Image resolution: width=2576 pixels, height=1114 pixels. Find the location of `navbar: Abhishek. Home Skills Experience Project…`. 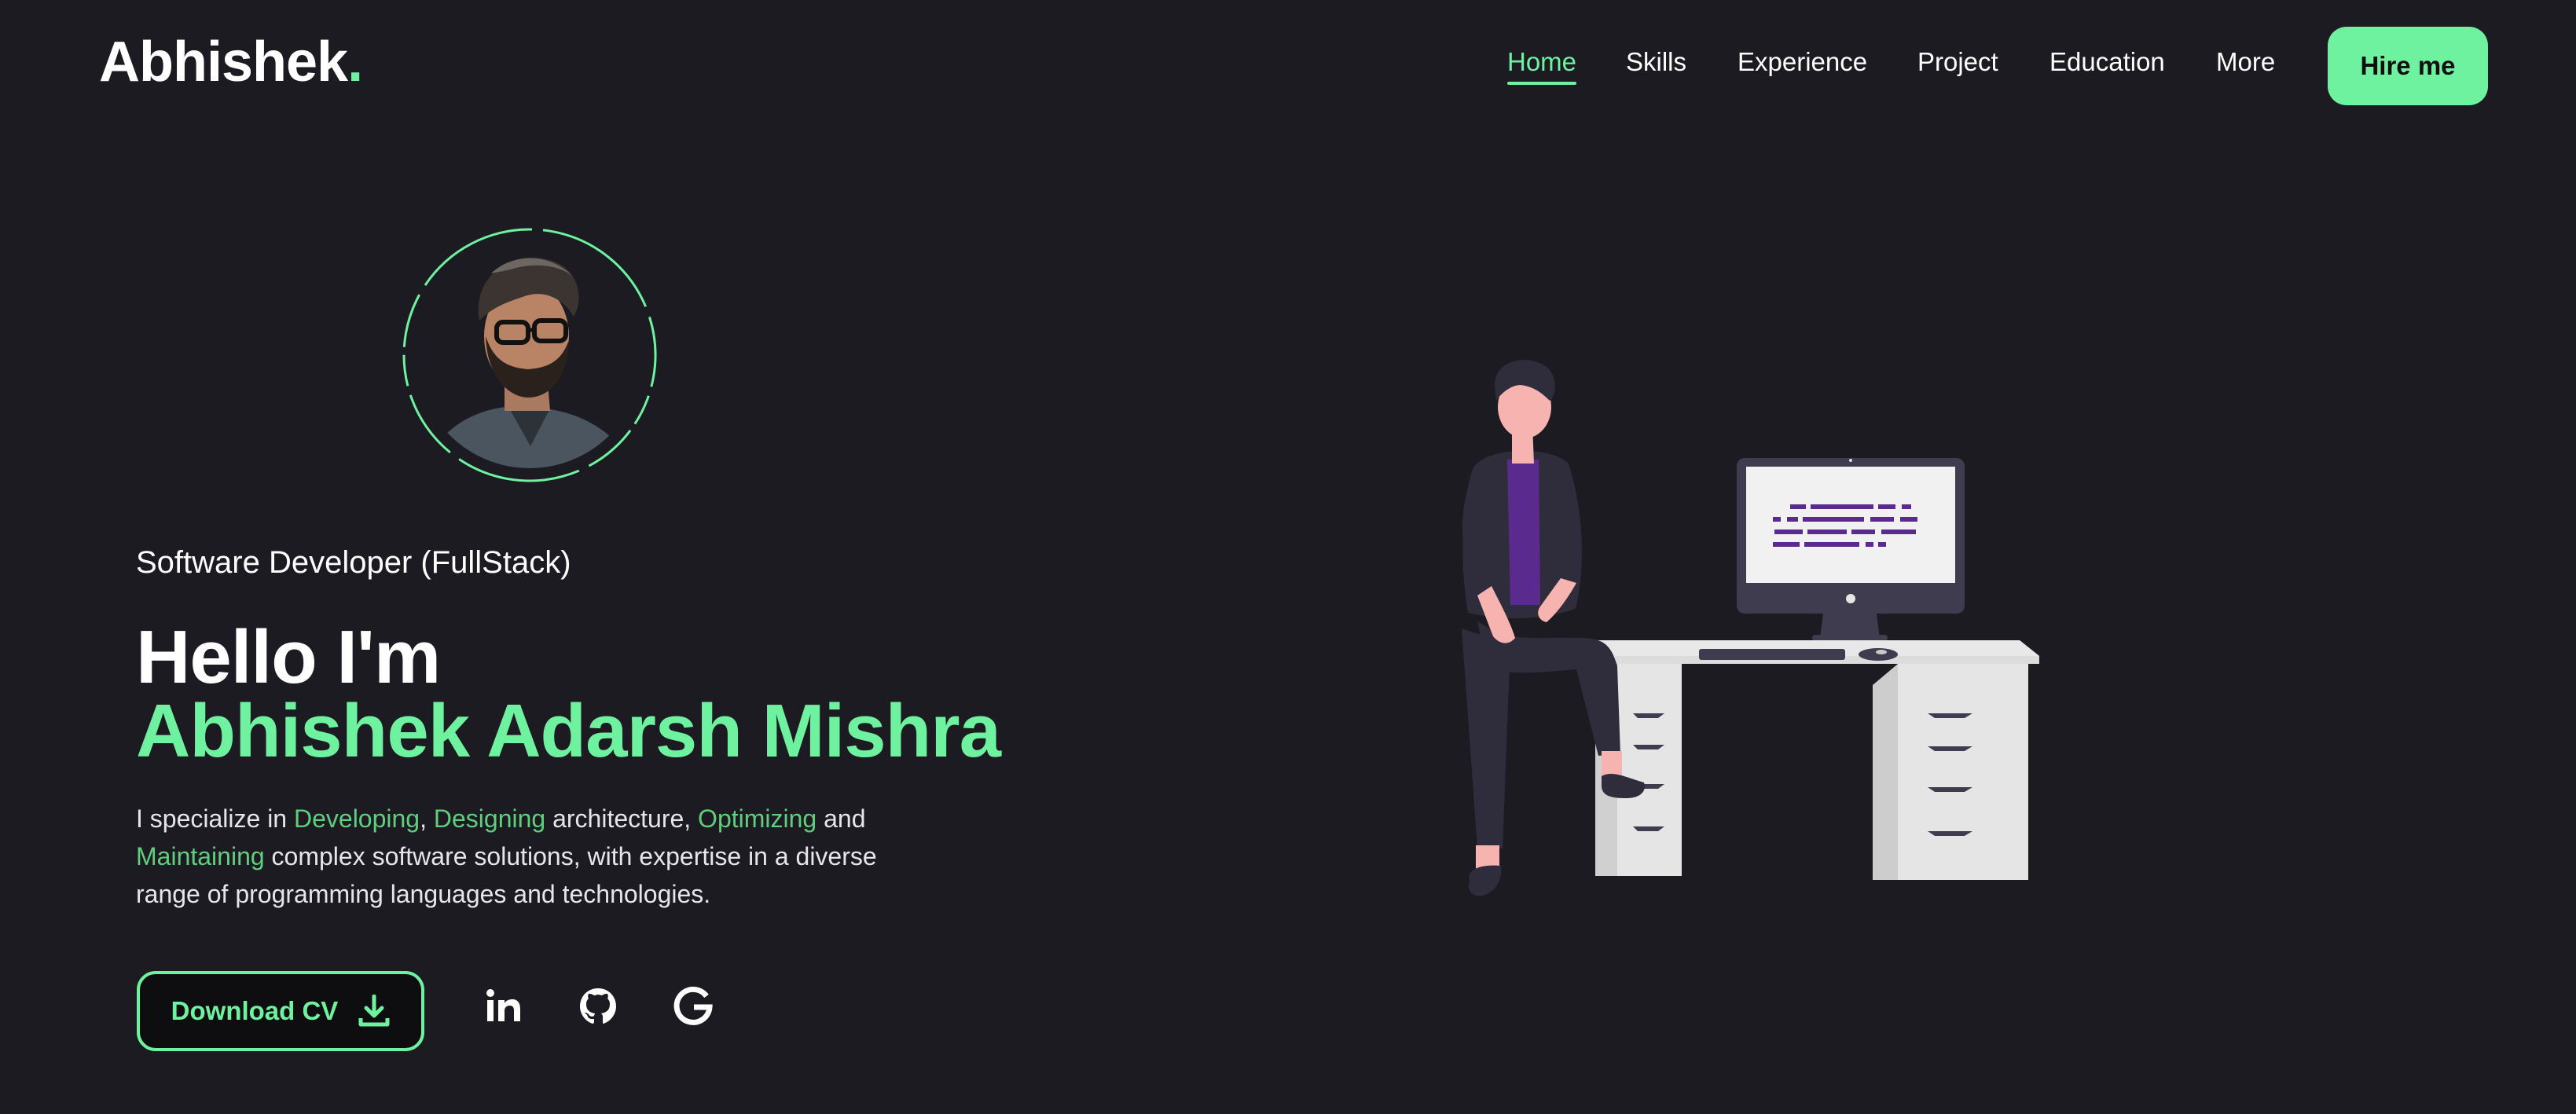

navbar: Abhishek. Home Skills Experience Project… is located at coordinates (1288, 67).